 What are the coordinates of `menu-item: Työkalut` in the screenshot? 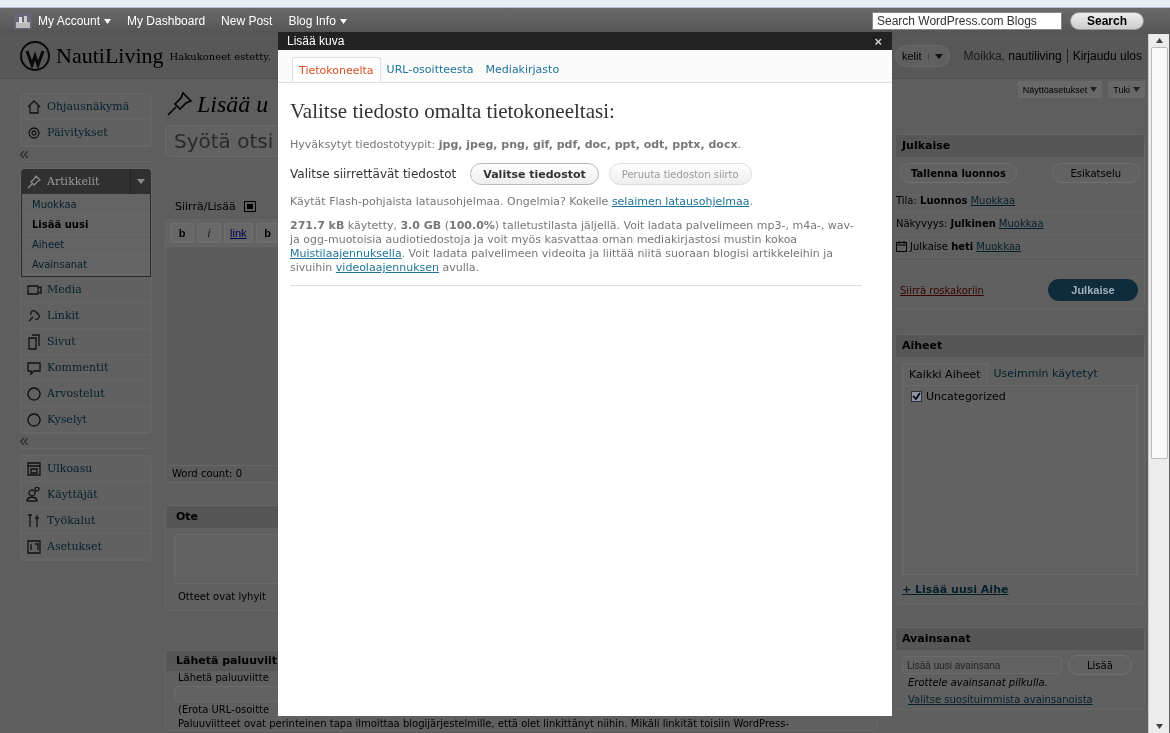 It's located at (71, 520).